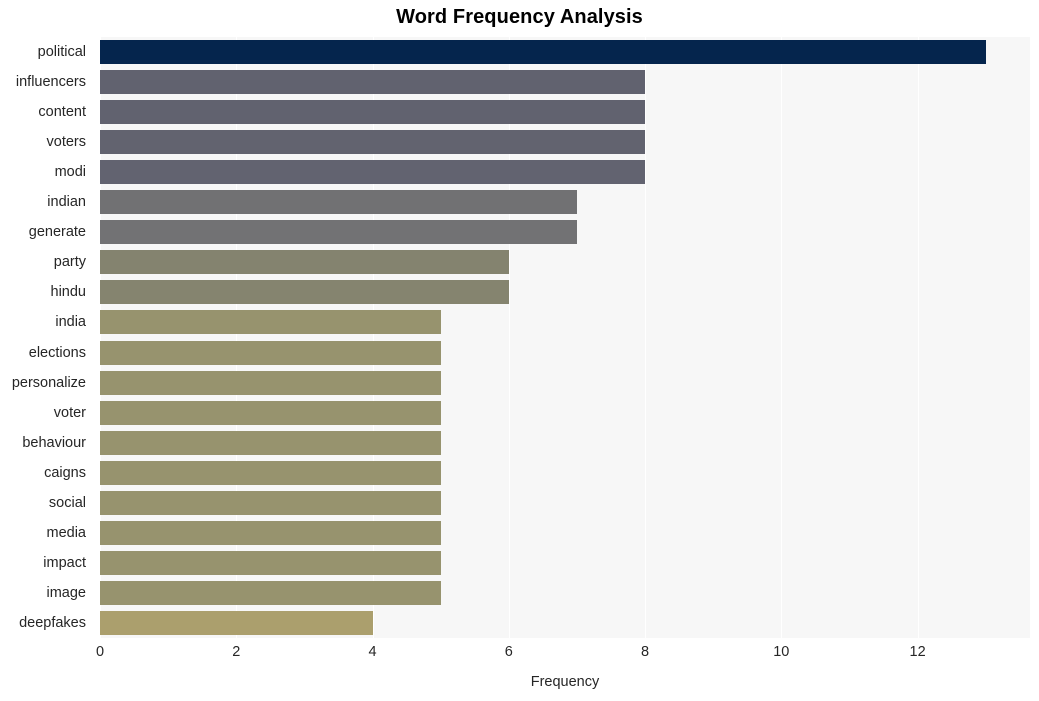 The image size is (1039, 701). I want to click on x-axis-tick-label: 12, so click(917, 652).